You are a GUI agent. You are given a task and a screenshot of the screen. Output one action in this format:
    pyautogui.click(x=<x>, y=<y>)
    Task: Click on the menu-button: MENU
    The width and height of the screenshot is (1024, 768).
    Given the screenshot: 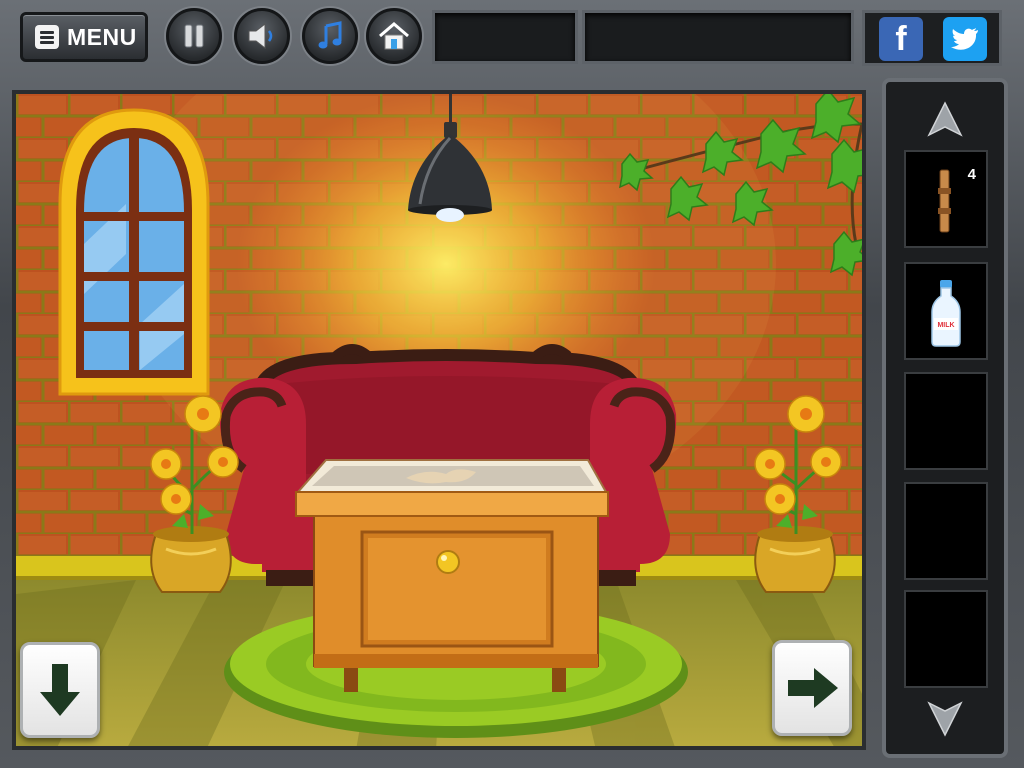 What is the action you would take?
    pyautogui.click(x=84, y=37)
    